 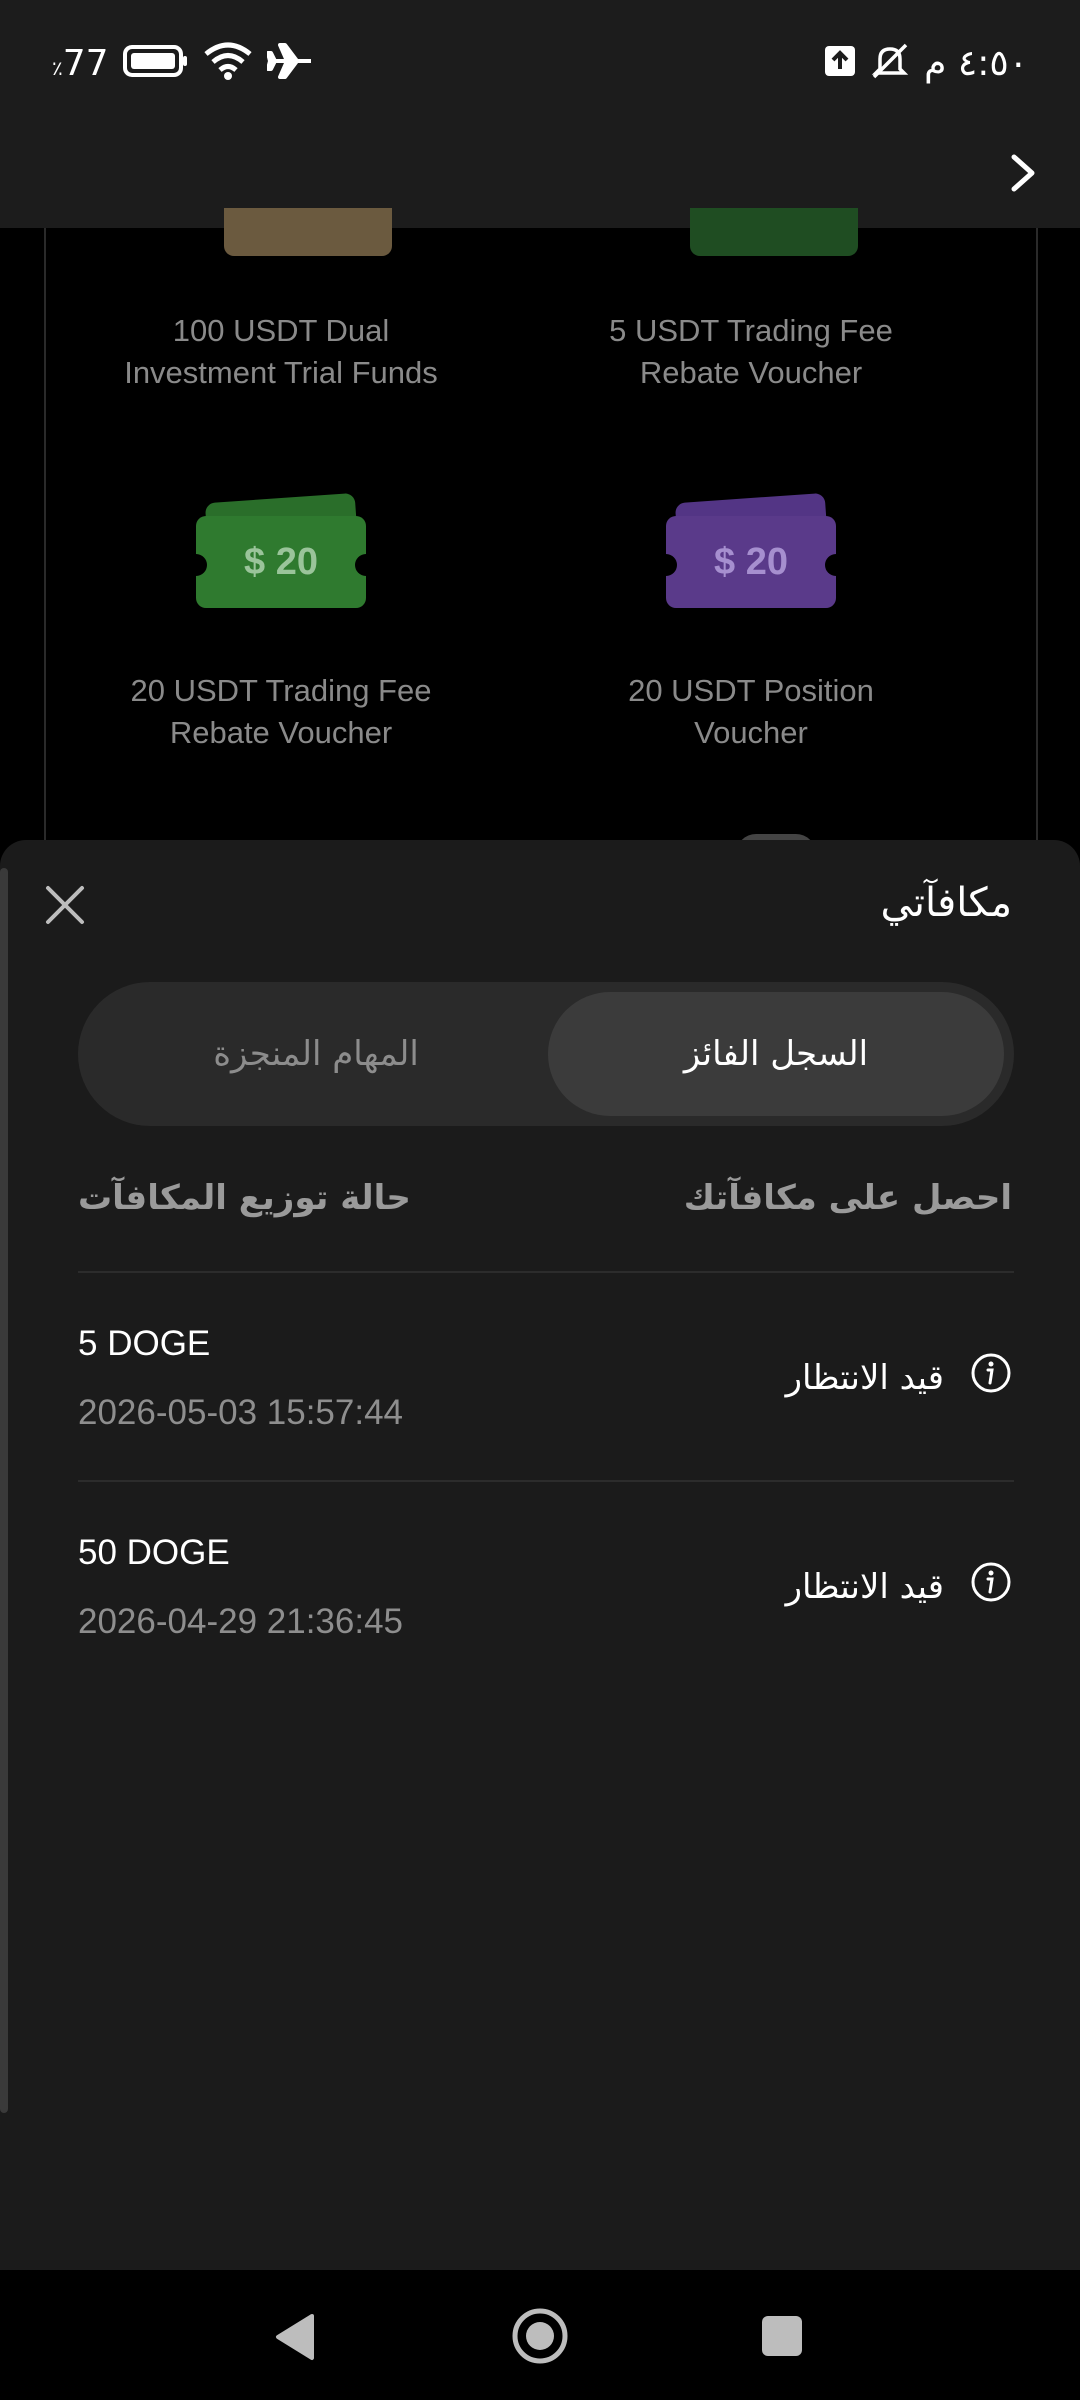 I want to click on voucher-item: 100 USDT Dual Investment Trial Funds, so click(x=281, y=352).